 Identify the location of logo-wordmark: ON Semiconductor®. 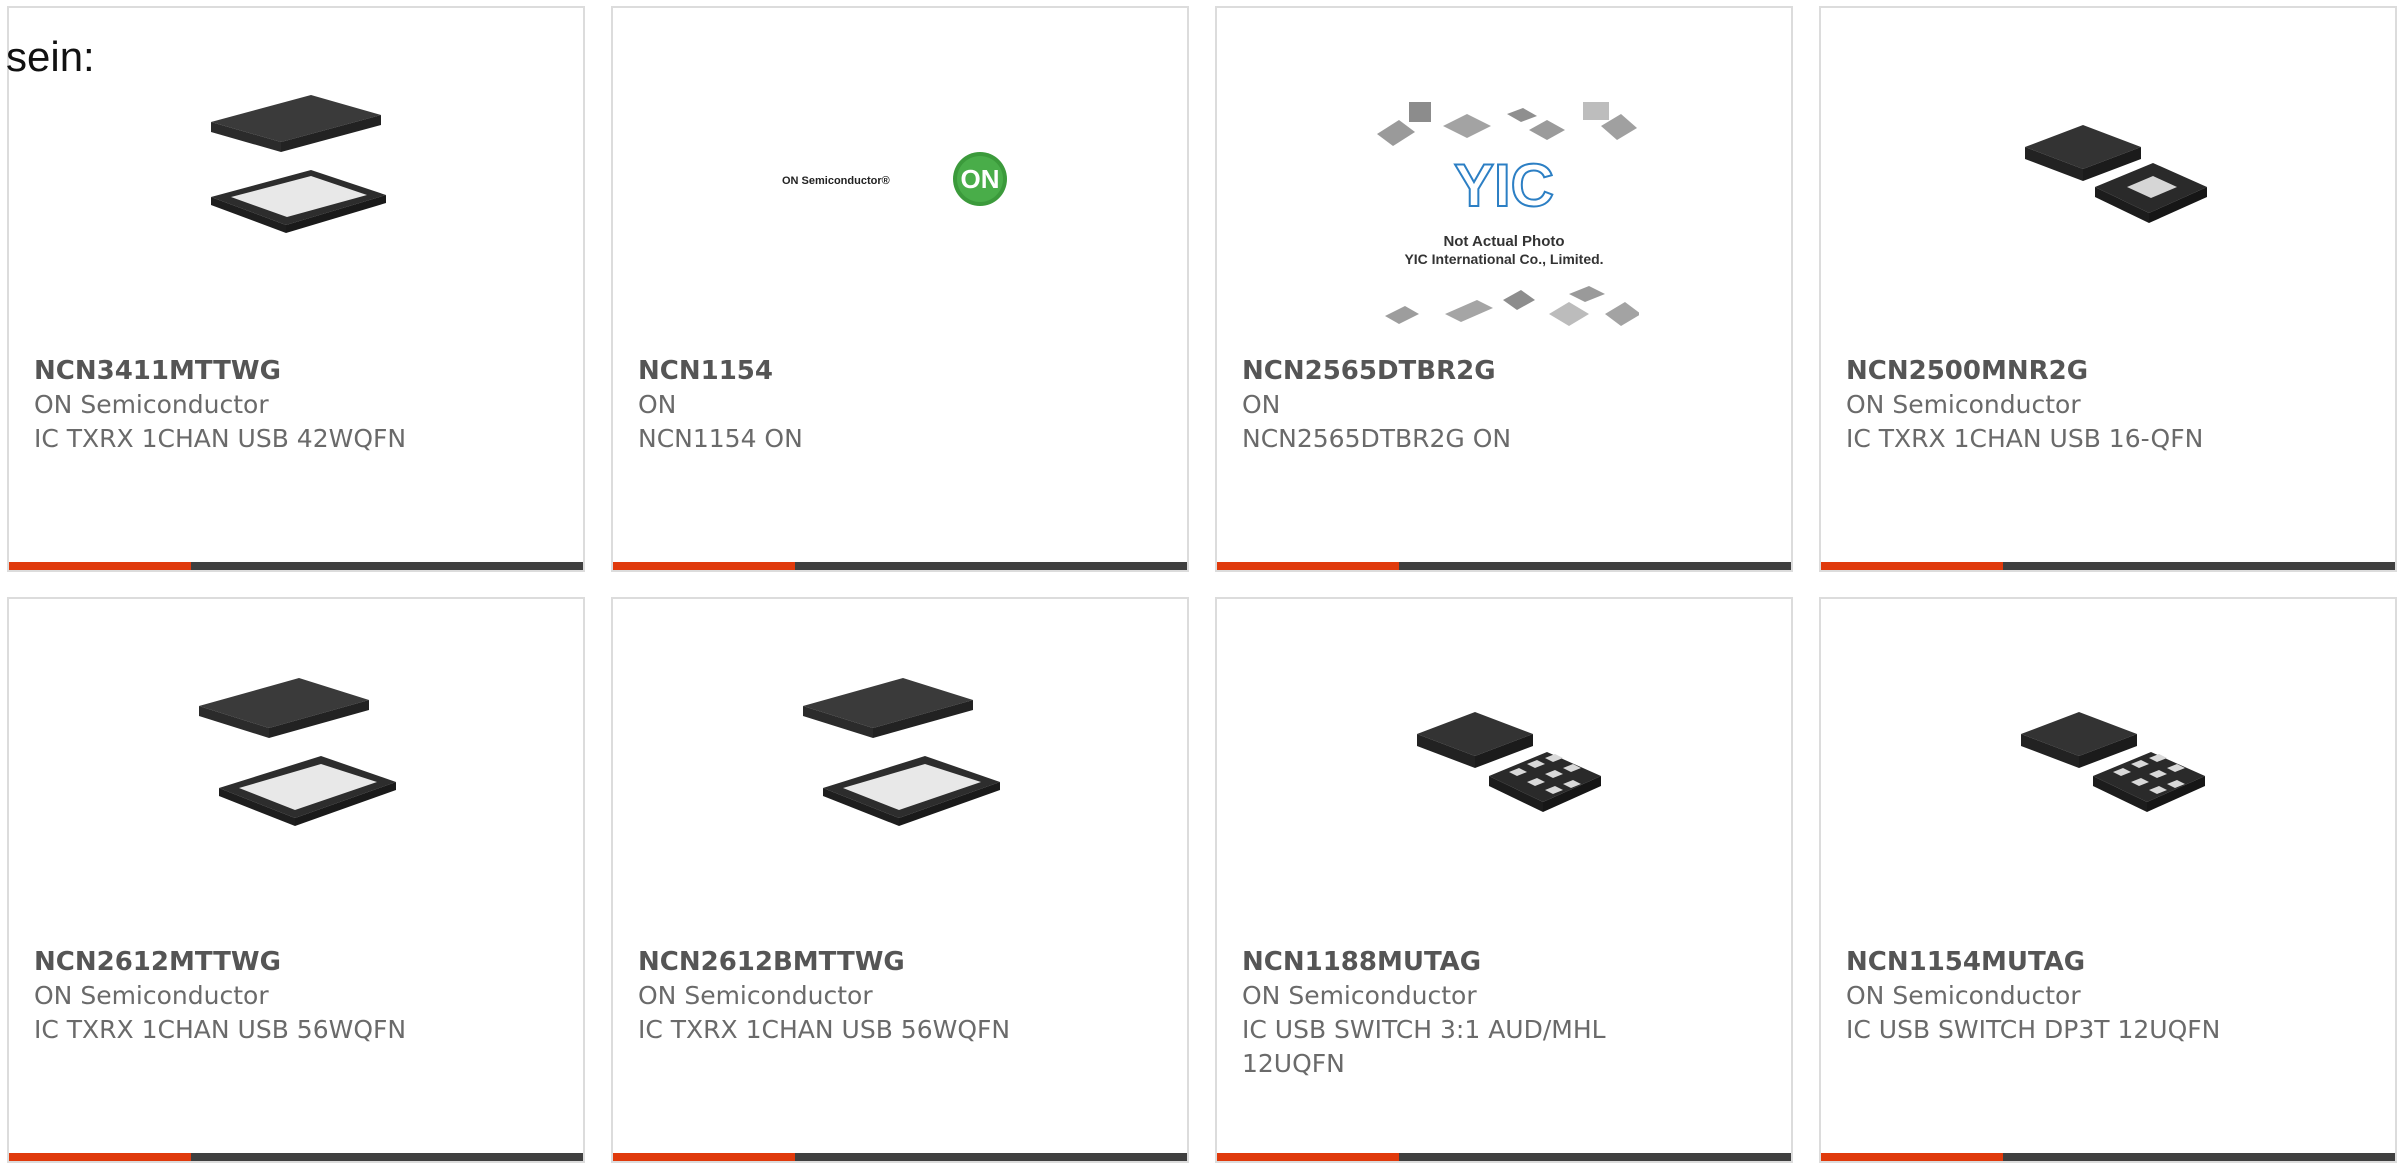
(836, 181).